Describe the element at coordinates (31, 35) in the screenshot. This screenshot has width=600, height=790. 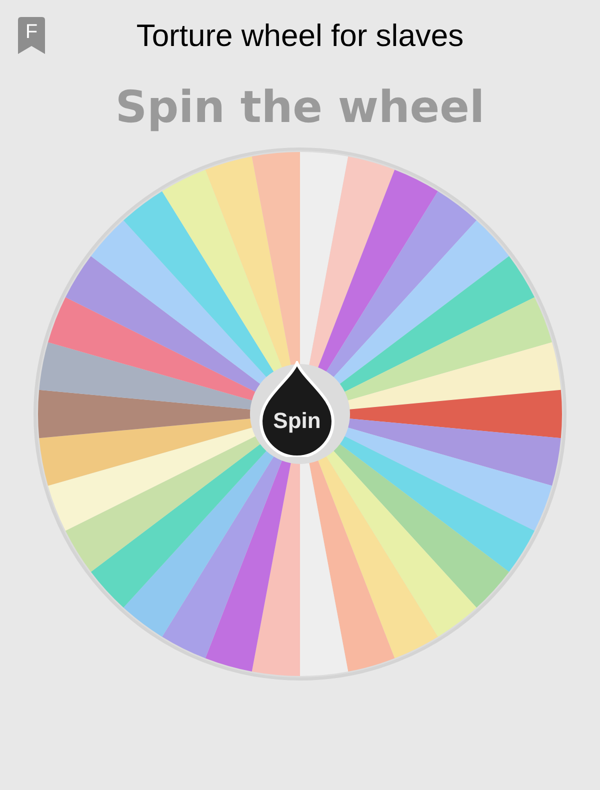
I see `bookmark-badge: F` at that location.